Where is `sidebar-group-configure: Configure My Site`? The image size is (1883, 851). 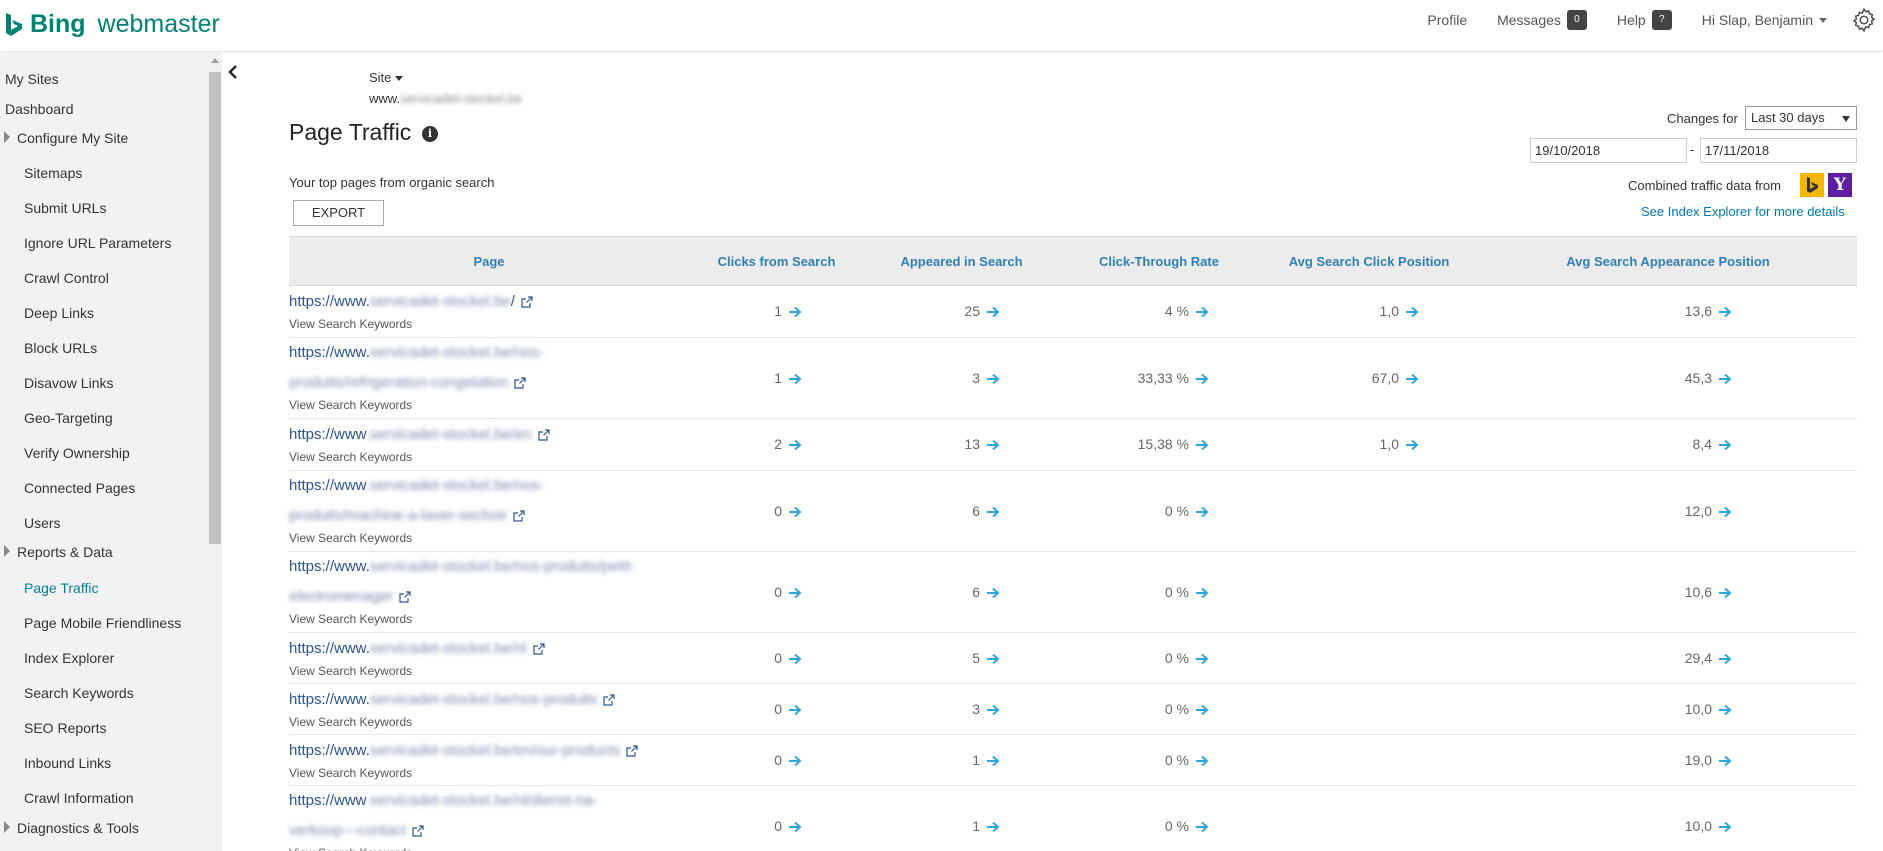
sidebar-group-configure: Configure My Site is located at coordinates (72, 138).